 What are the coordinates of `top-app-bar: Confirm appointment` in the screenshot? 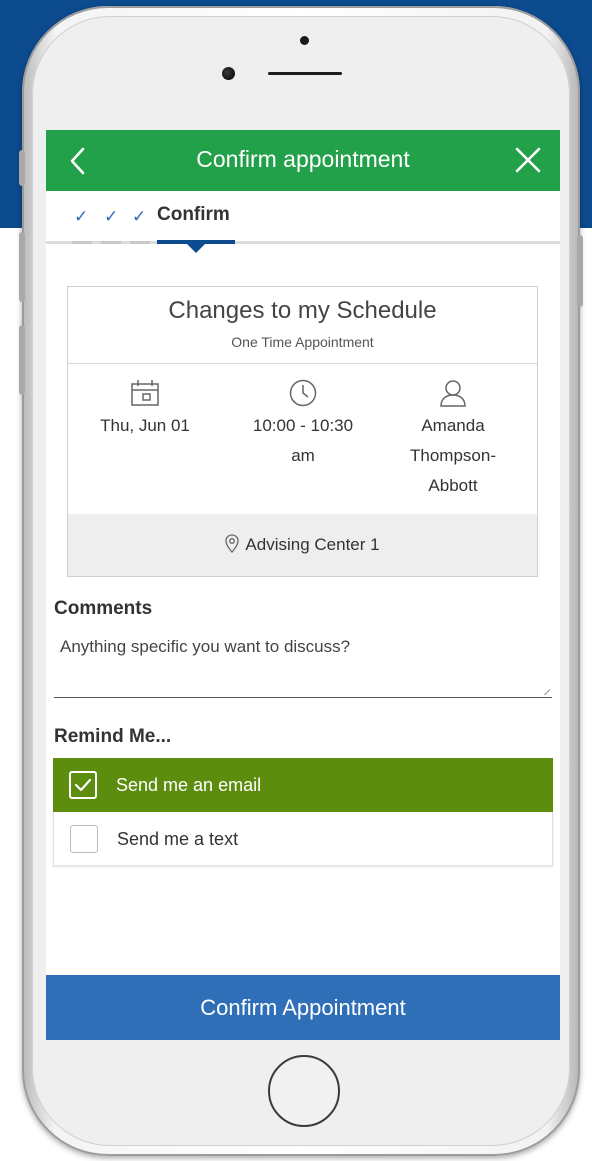 It's located at (303, 160).